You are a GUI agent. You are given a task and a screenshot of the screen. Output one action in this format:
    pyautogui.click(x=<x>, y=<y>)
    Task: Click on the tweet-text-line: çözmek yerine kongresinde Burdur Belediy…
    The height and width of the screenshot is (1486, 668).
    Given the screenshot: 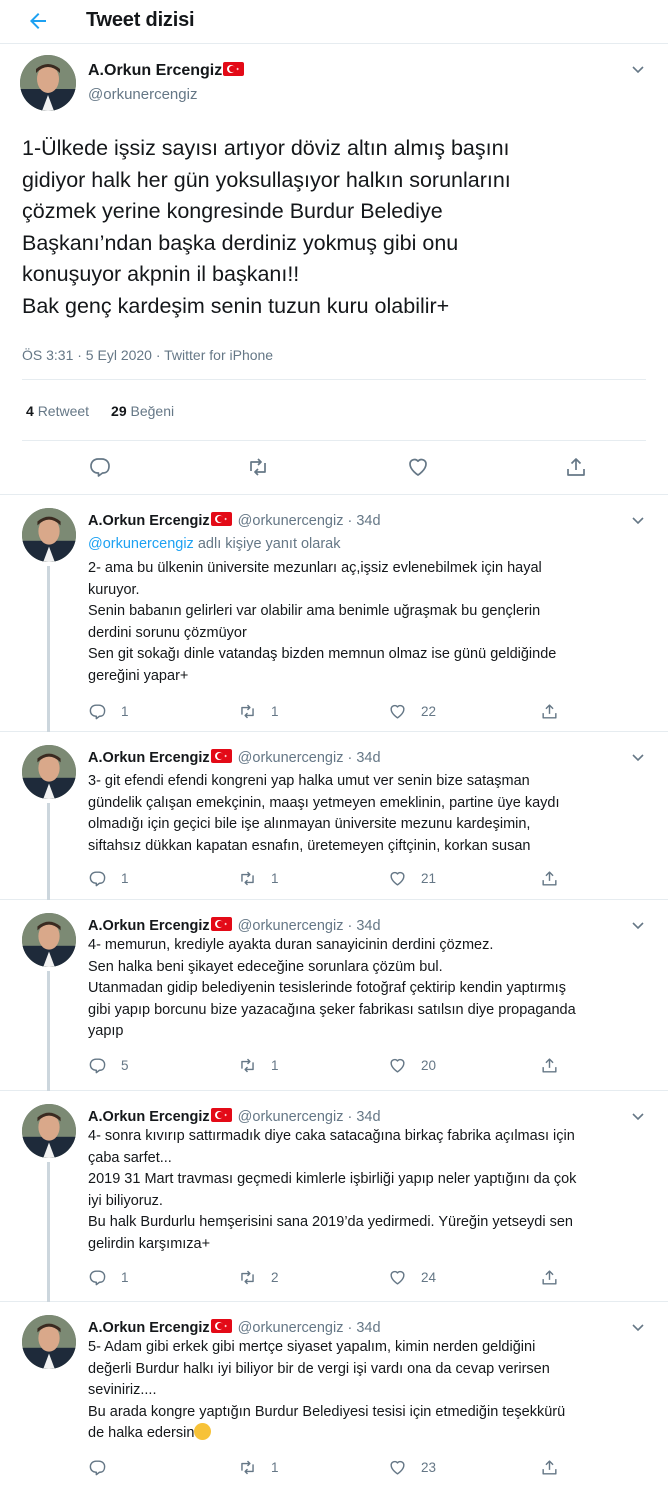 What is the action you would take?
    pyautogui.click(x=232, y=211)
    